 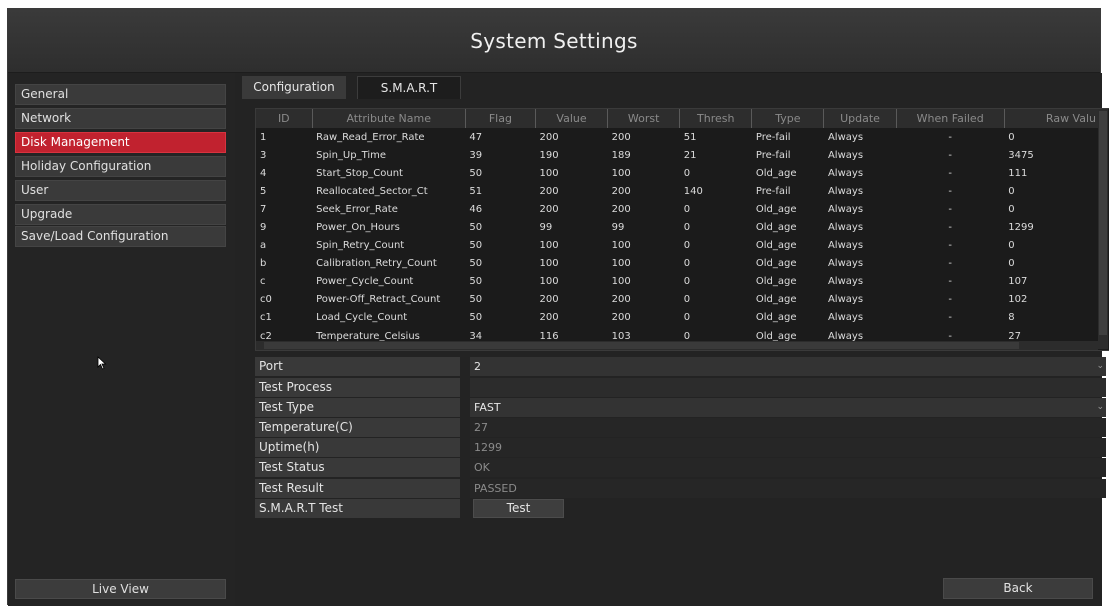 I want to click on column-header-id: ID, so click(x=284, y=118).